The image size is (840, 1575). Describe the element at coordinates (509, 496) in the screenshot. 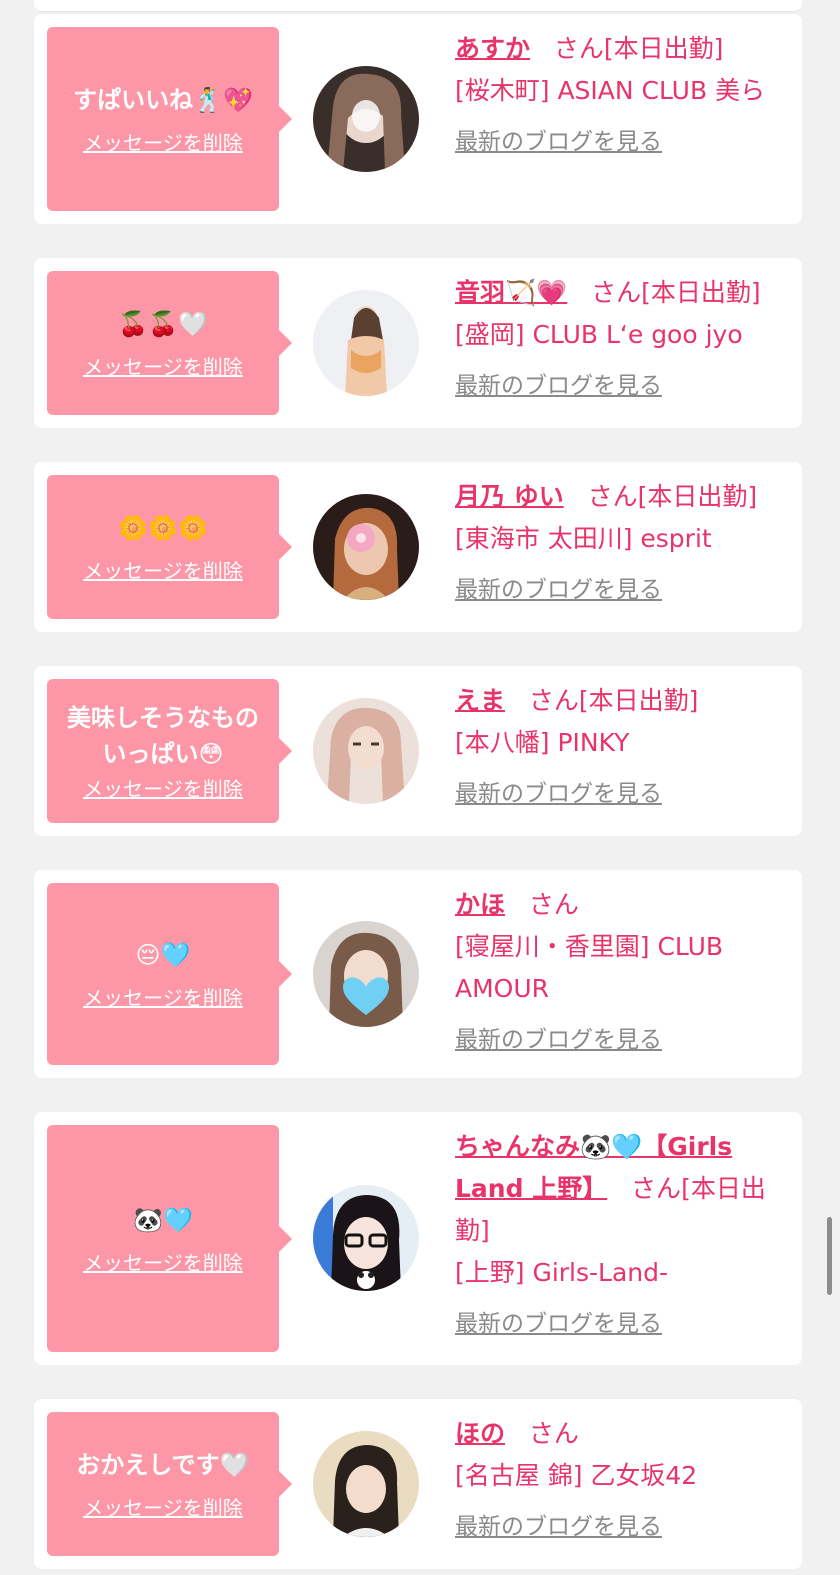

I see `cast-name-link: 月乃 ゆい` at that location.